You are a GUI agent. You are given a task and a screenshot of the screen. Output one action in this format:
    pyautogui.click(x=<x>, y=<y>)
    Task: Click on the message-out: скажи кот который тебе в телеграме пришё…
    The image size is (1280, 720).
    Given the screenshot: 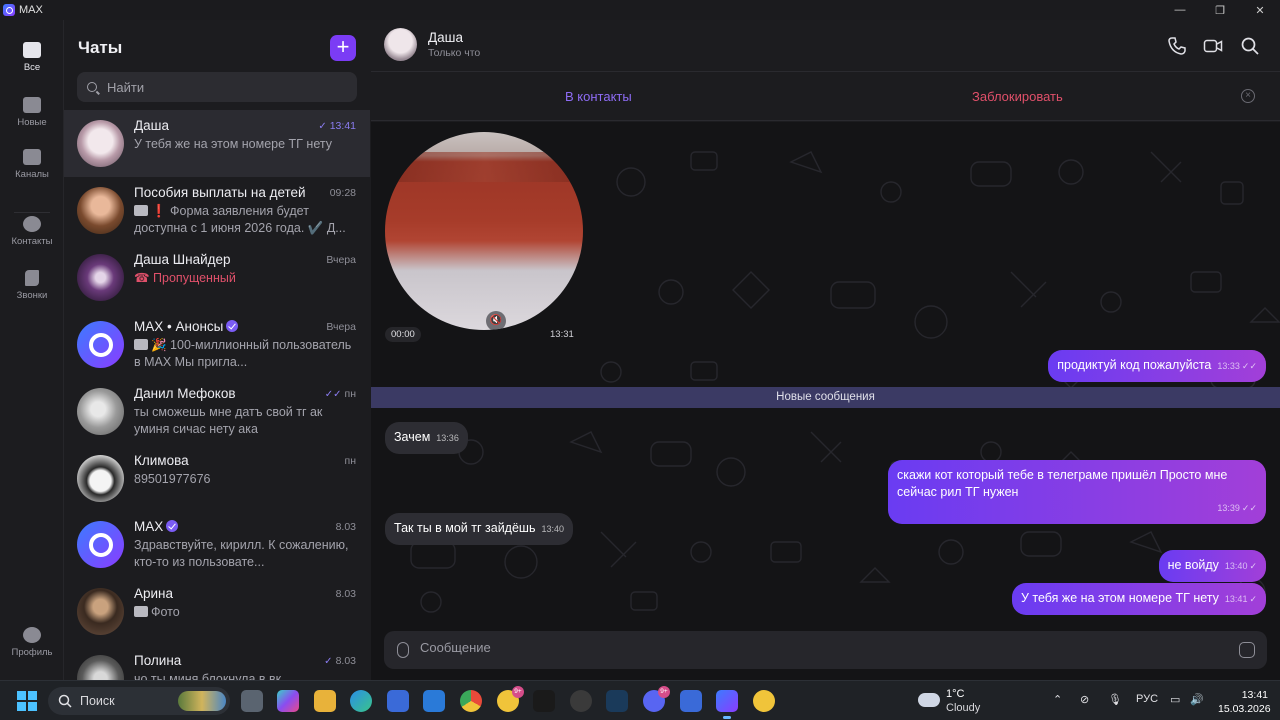 What is the action you would take?
    pyautogui.click(x=1077, y=492)
    